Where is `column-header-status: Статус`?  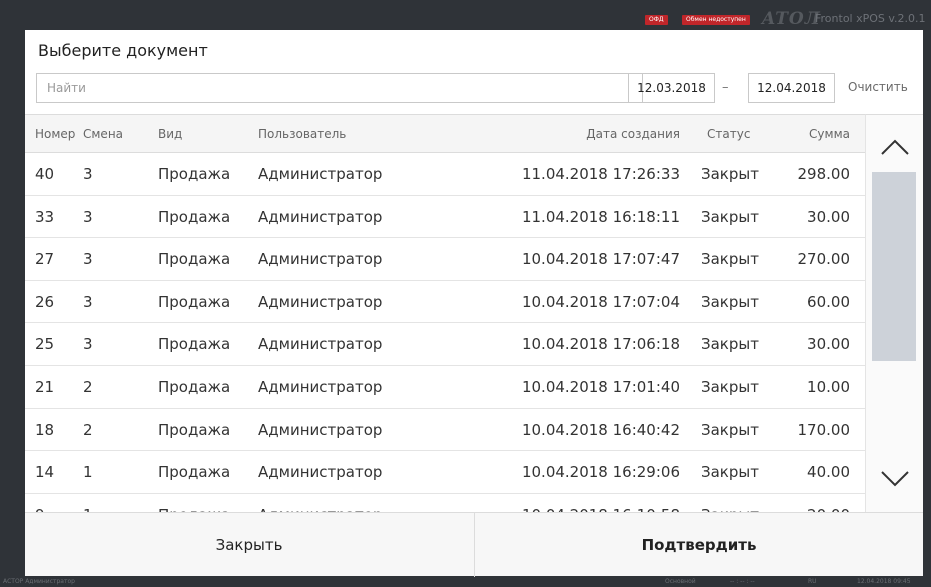 column-header-status: Статус is located at coordinates (728, 134).